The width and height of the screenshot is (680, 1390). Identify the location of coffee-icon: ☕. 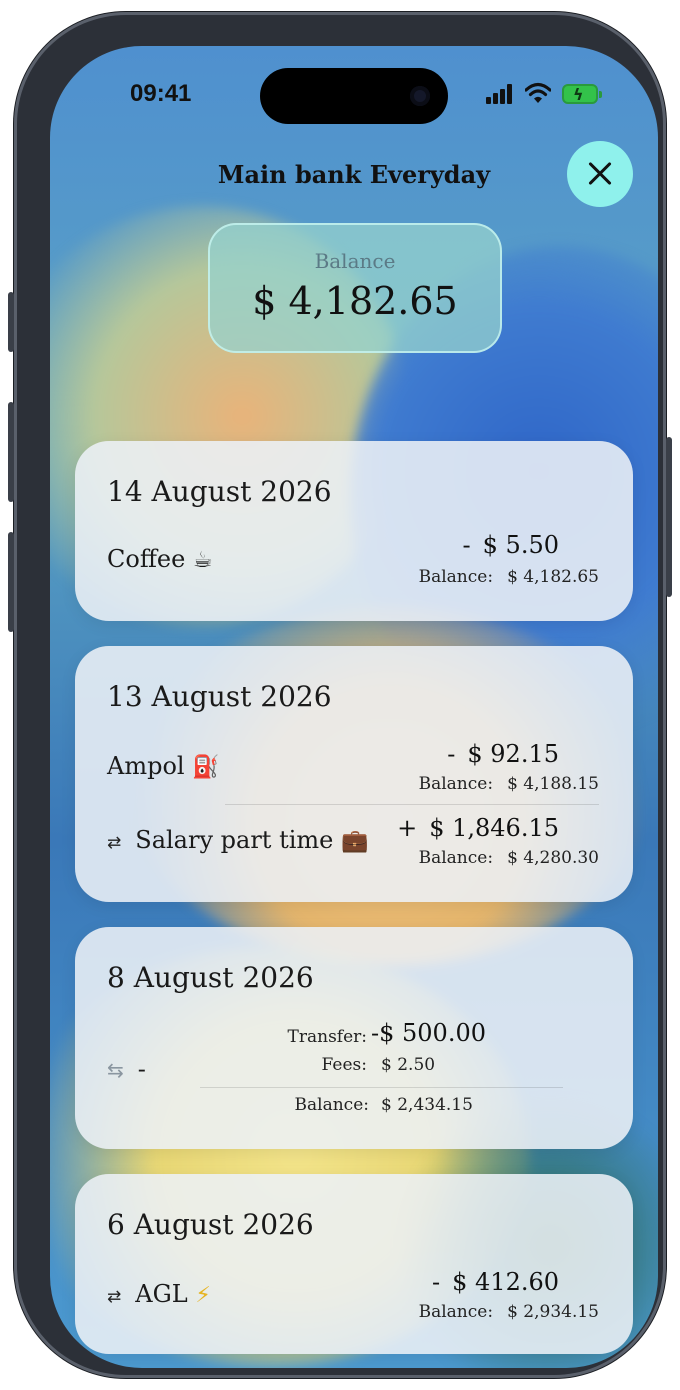
(202, 560).